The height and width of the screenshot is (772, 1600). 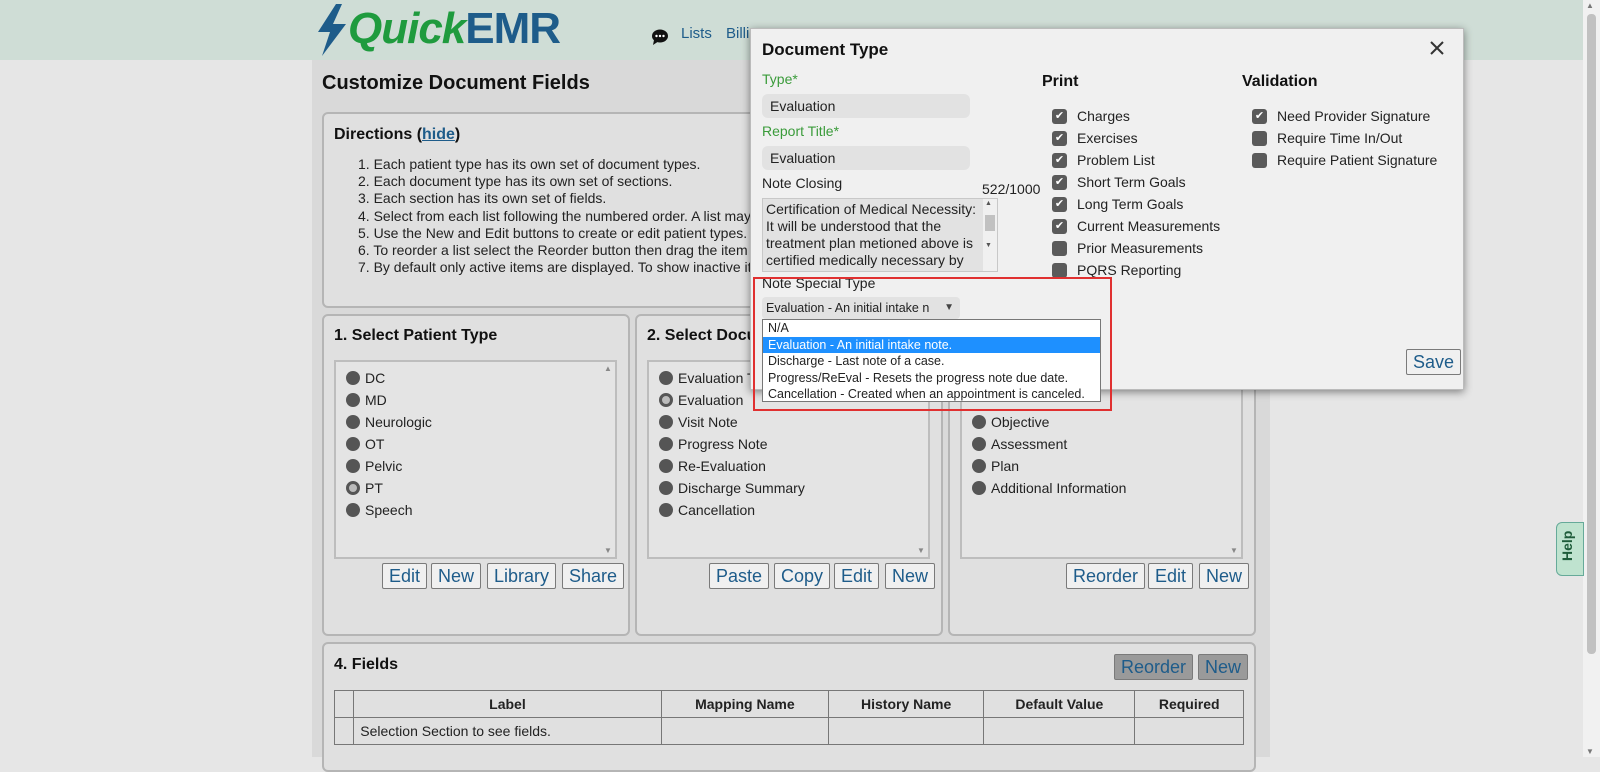 What do you see at coordinates (389, 400) in the screenshot?
I see `patient-type-md: MD` at bounding box center [389, 400].